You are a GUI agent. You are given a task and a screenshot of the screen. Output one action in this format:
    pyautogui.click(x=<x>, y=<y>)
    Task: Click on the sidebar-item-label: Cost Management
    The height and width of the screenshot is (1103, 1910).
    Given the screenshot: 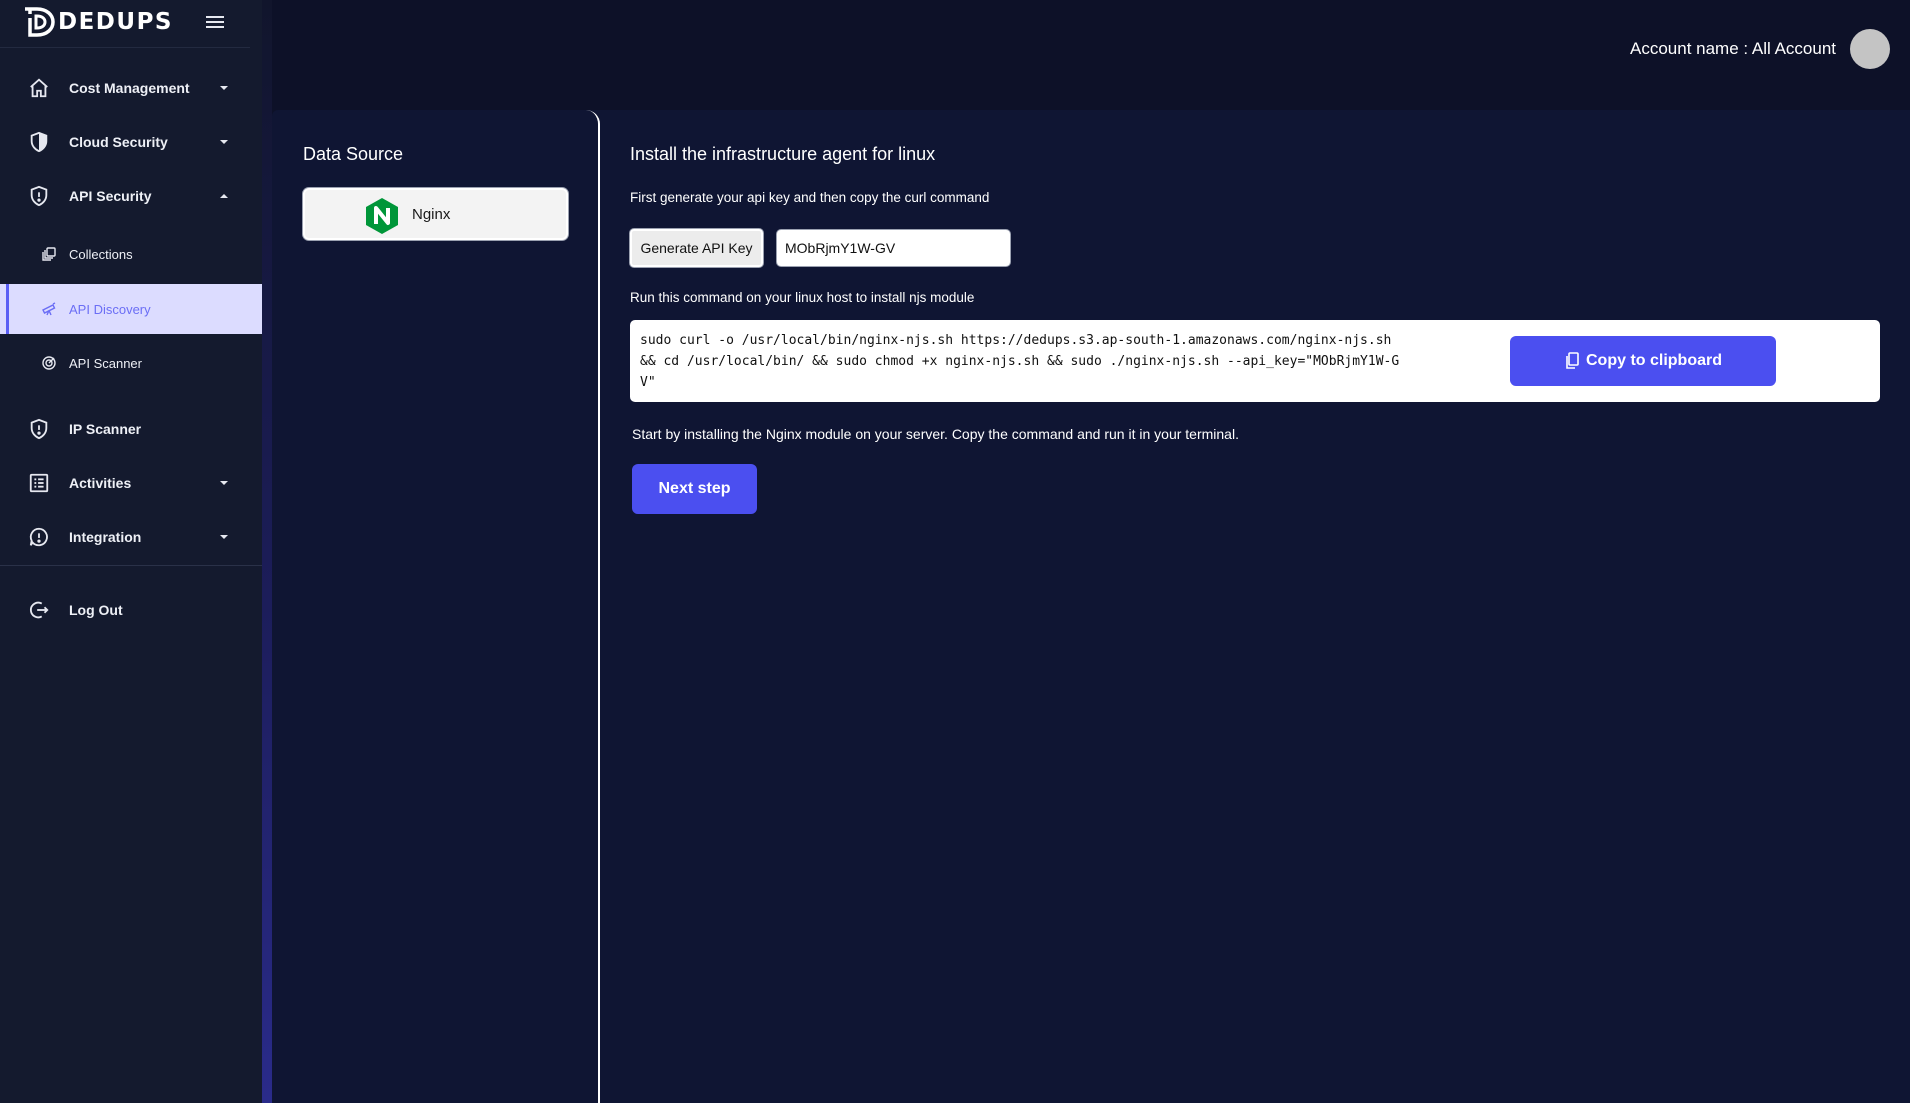 What is the action you would take?
    pyautogui.click(x=129, y=88)
    